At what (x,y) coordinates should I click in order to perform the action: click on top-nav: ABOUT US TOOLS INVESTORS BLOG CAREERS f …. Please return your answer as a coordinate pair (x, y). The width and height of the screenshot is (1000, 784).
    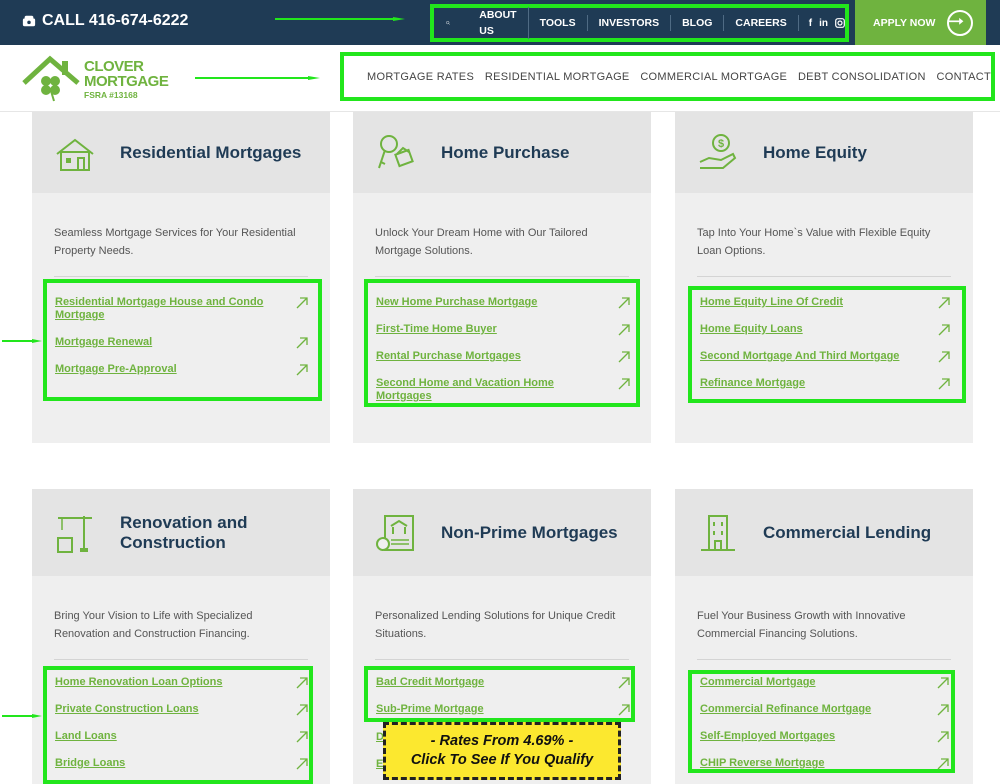
    Looking at the image, I should click on (639, 23).